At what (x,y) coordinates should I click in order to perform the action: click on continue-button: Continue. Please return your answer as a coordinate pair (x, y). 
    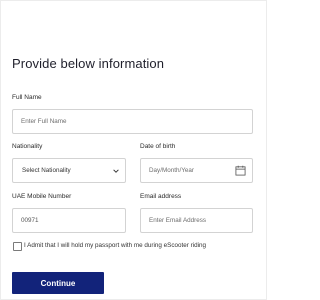
    Looking at the image, I should click on (58, 283).